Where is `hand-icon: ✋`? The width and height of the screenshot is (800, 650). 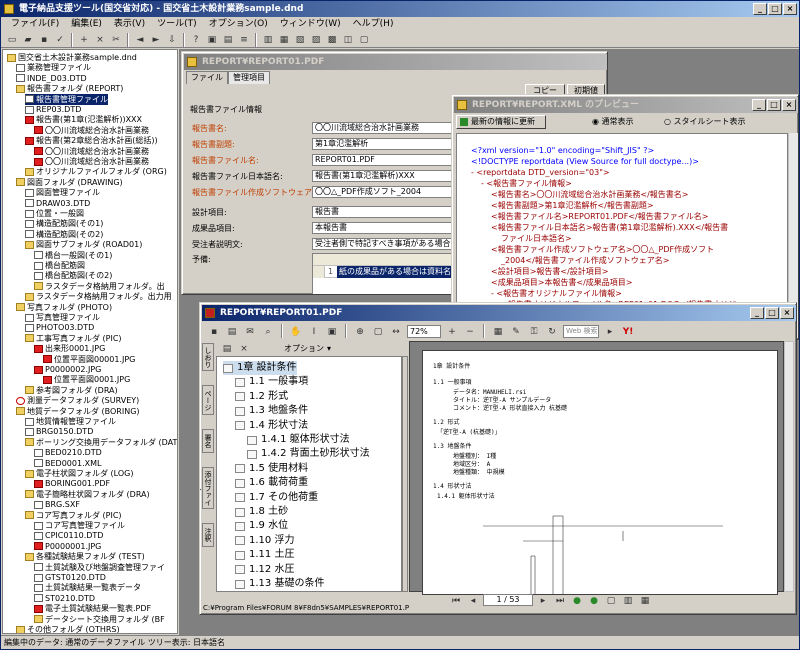 hand-icon: ✋ is located at coordinates (296, 332).